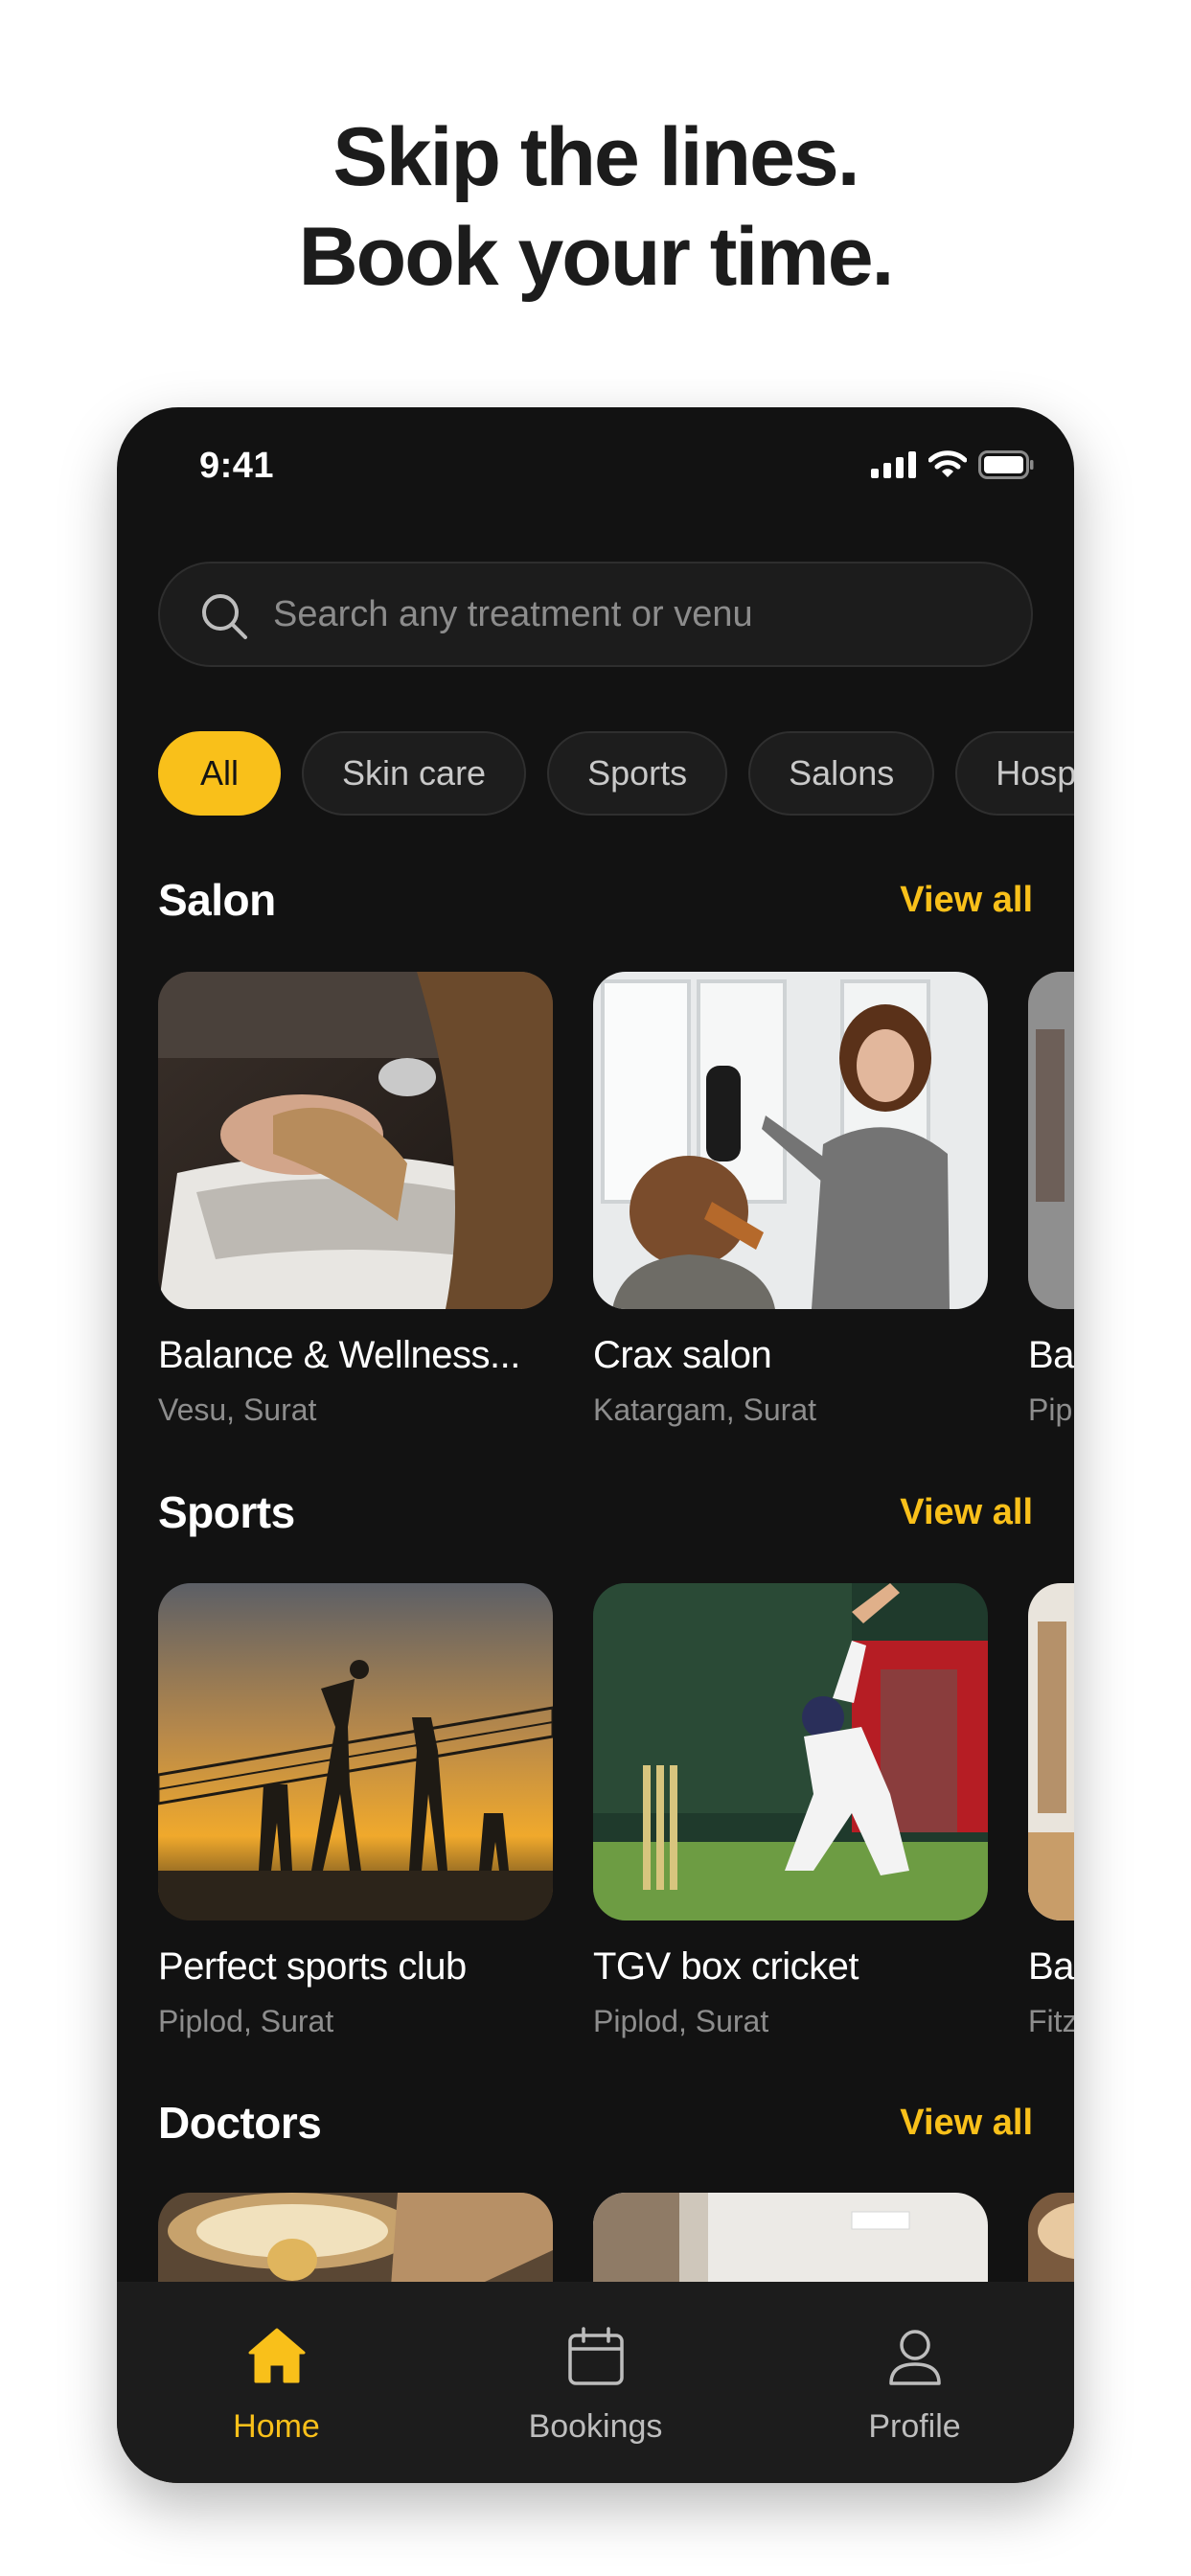  Describe the element at coordinates (1050, 1410) in the screenshot. I see `venue-location: Pip` at that location.